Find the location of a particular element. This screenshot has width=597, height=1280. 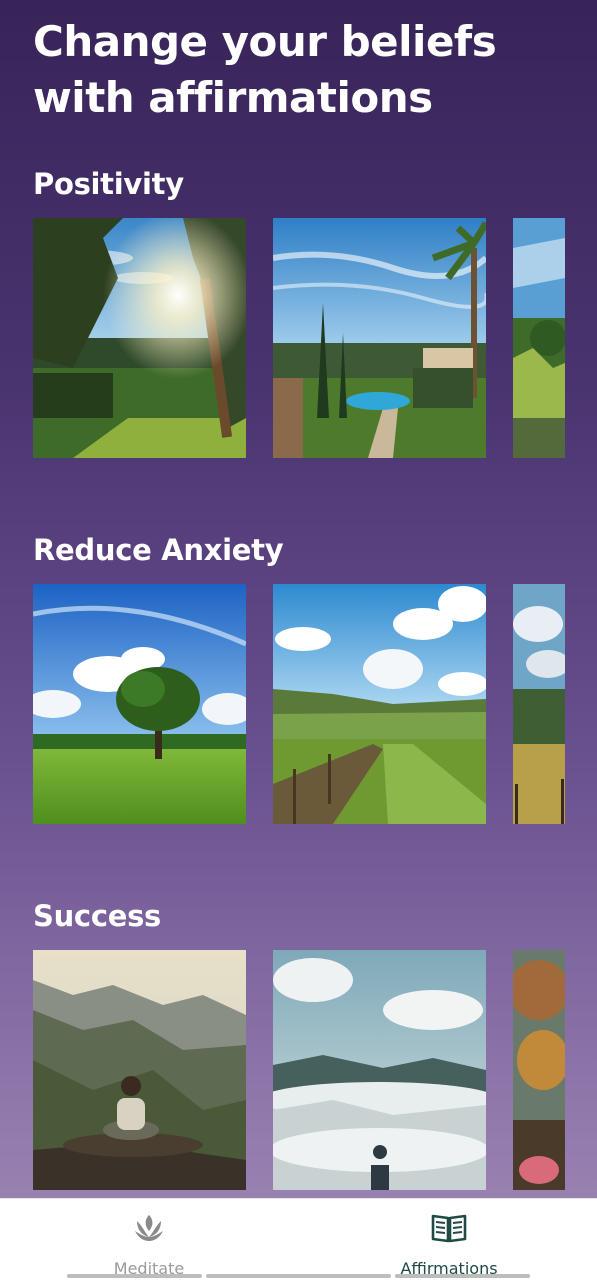

open-book-icon is located at coordinates (449, 1228).